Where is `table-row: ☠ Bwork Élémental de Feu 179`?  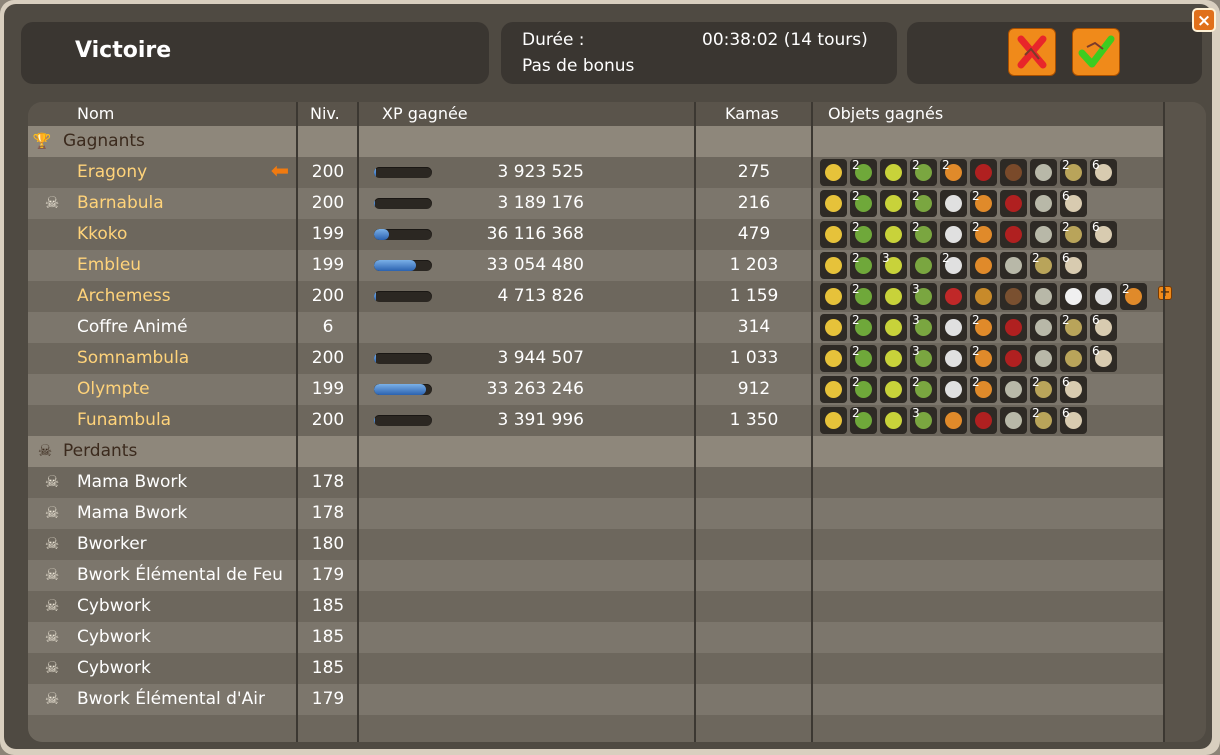
table-row: ☠ Bwork Élémental de Feu 179 is located at coordinates (596, 575).